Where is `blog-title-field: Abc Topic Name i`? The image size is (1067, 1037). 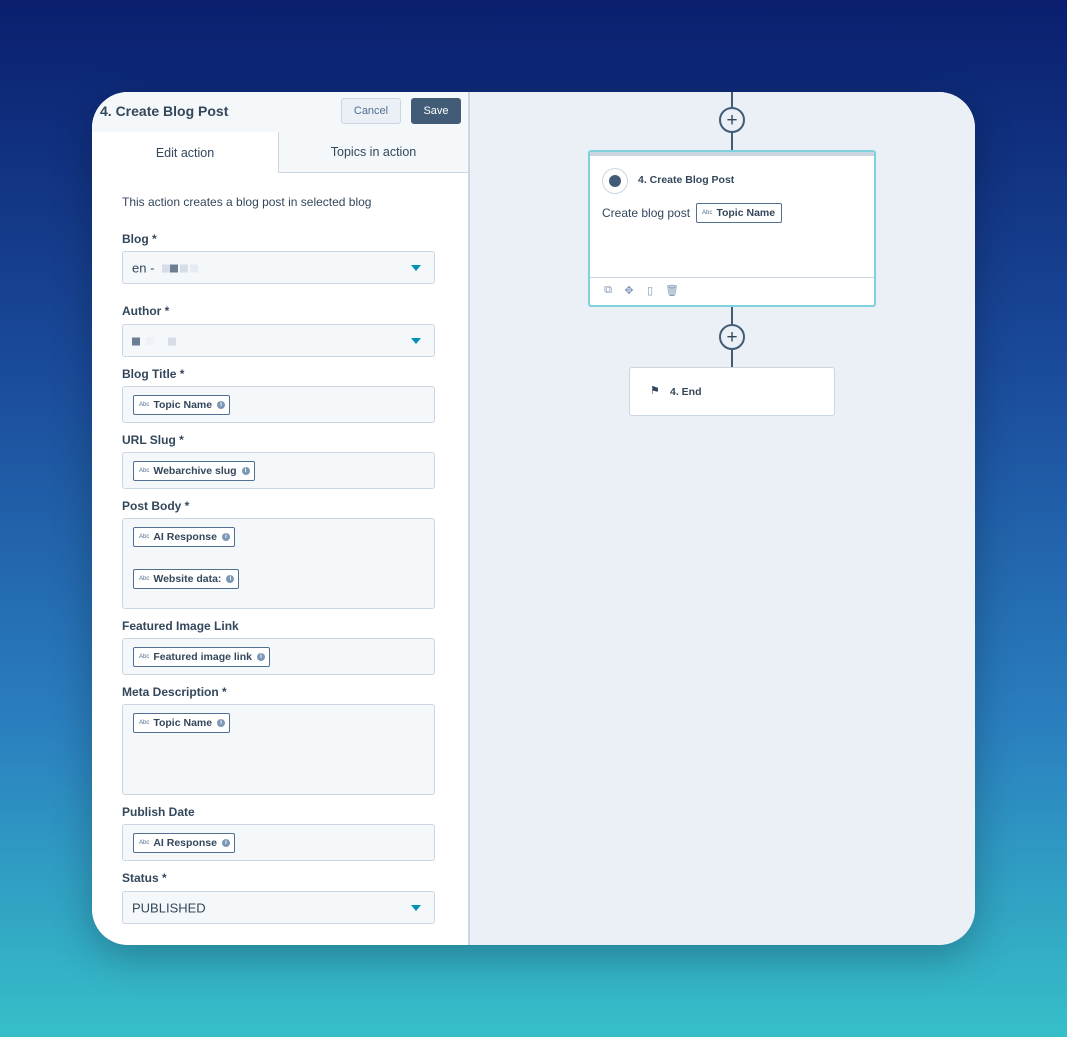
blog-title-field: Abc Topic Name i is located at coordinates (278, 404).